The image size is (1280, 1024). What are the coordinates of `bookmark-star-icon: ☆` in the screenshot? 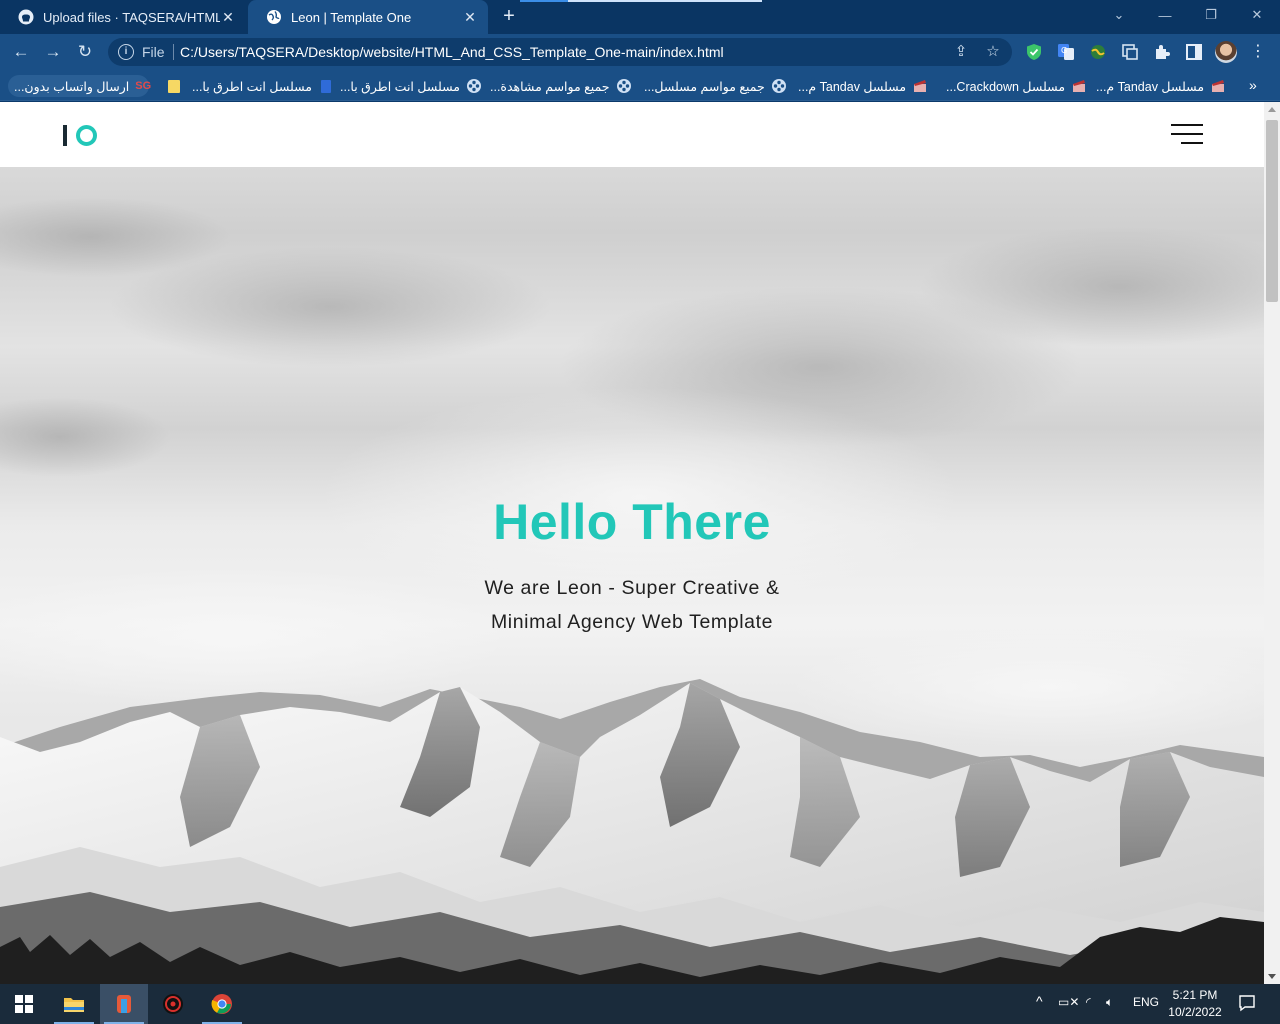 It's located at (993, 52).